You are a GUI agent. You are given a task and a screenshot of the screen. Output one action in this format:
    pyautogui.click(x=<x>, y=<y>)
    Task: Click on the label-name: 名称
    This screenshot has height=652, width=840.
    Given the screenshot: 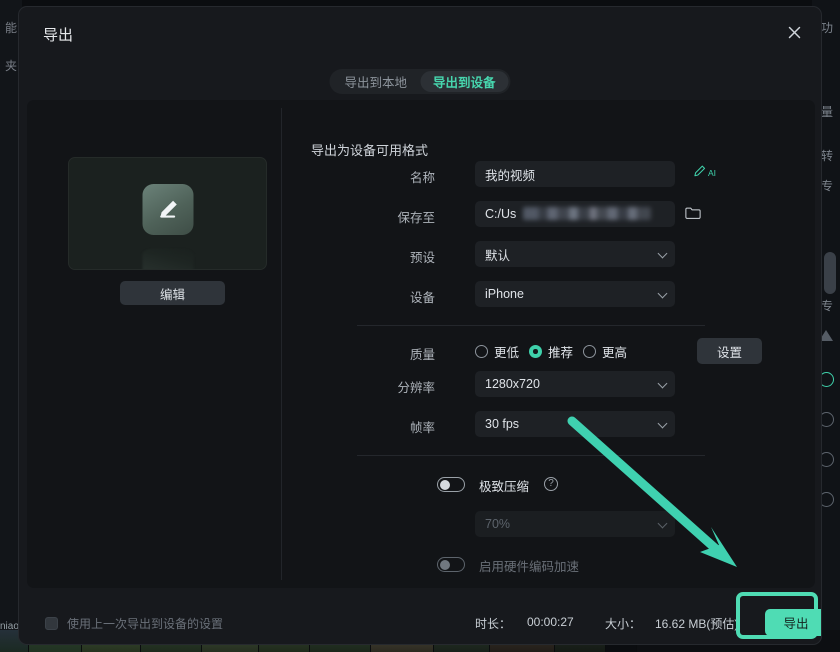 What is the action you would take?
    pyautogui.click(x=422, y=178)
    